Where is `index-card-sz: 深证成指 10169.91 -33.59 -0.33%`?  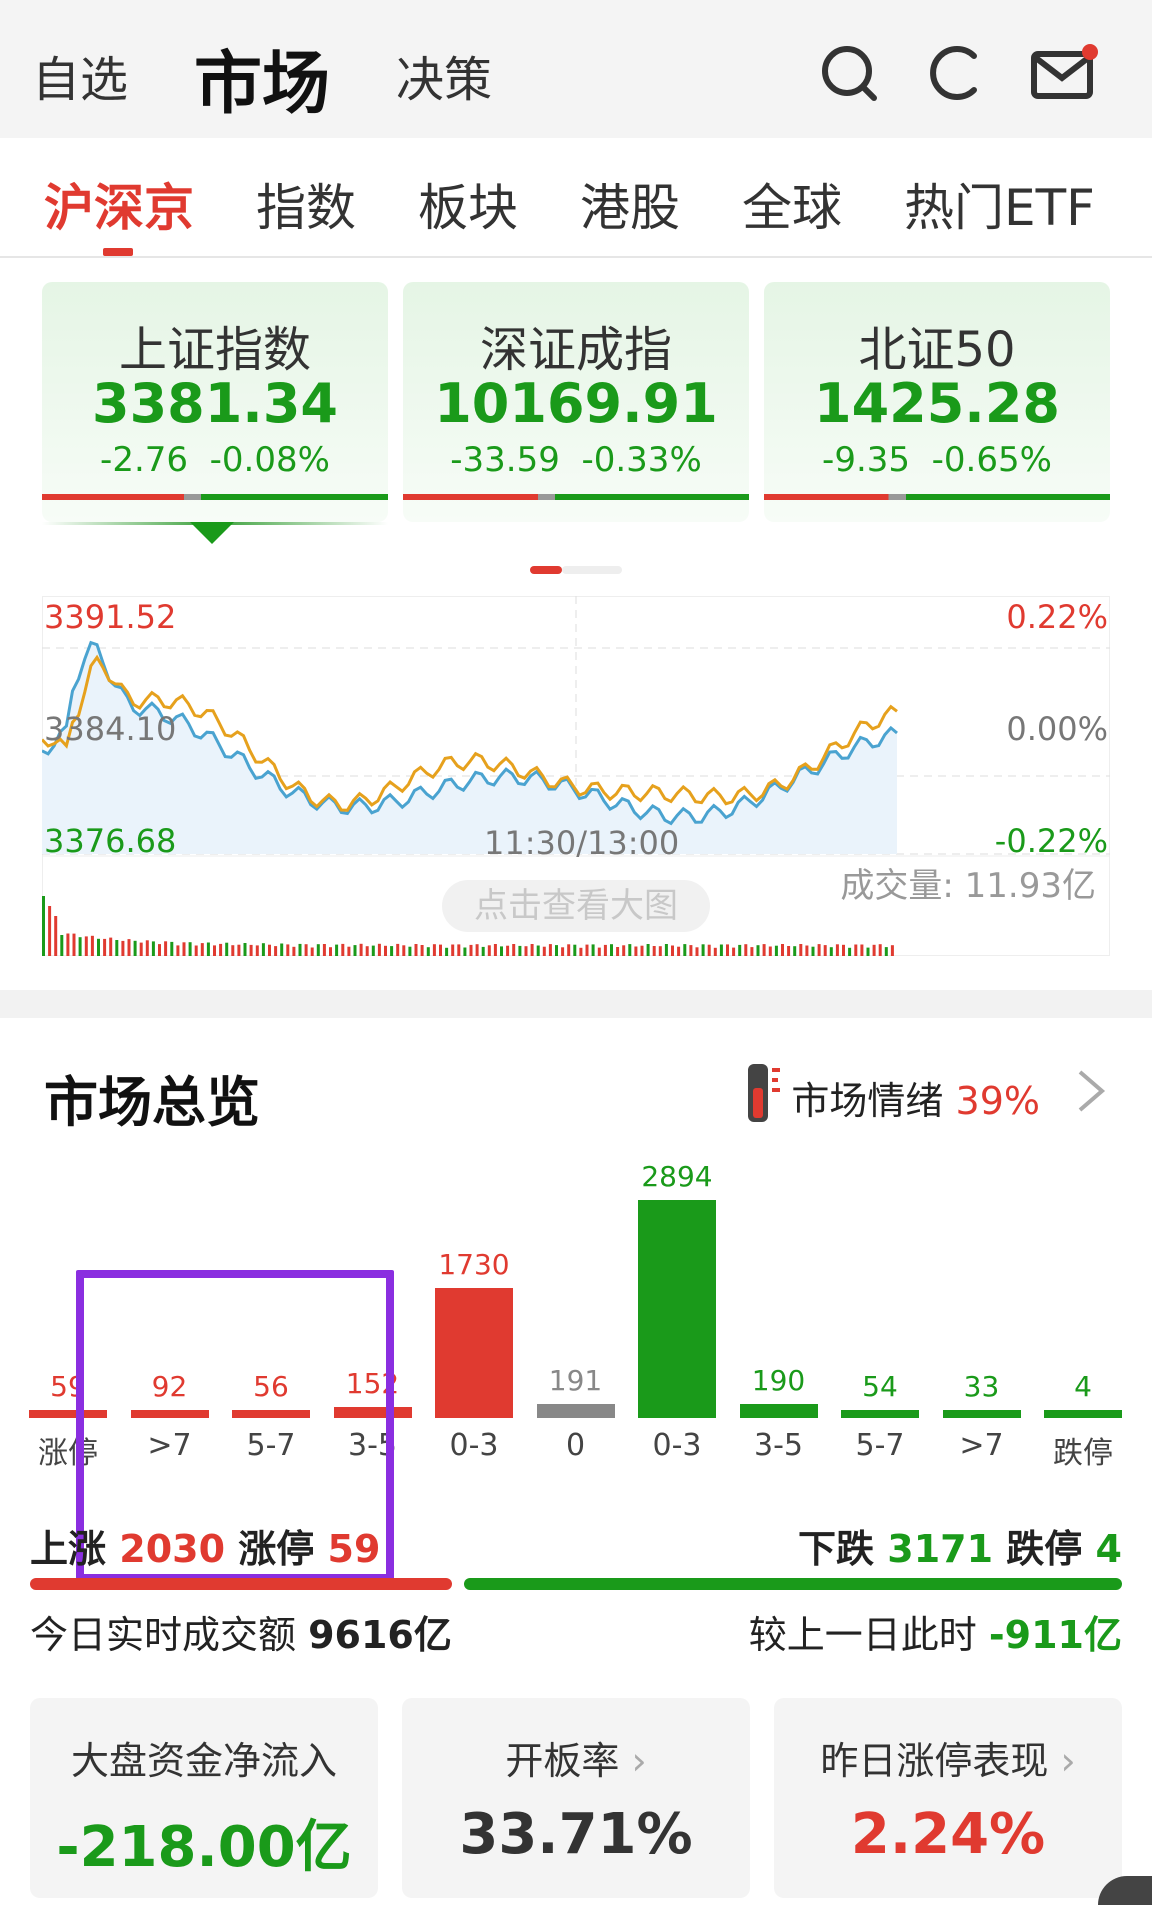
index-card-sz: 深证成指 10169.91 -33.59 -0.33% is located at coordinates (576, 402).